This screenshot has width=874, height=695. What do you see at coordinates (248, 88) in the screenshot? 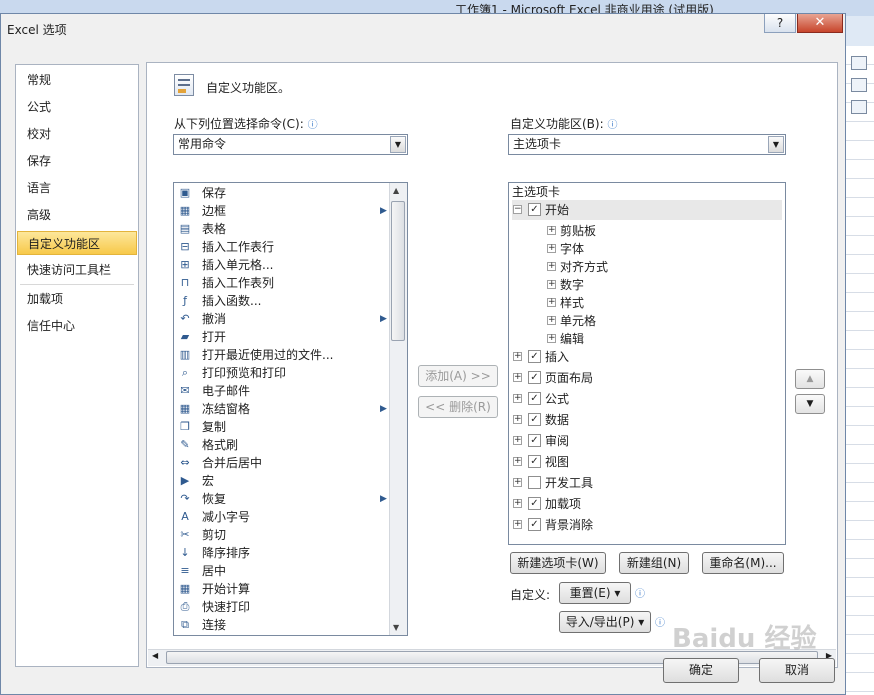
I see `section-title: 自定义功能区。` at bounding box center [248, 88].